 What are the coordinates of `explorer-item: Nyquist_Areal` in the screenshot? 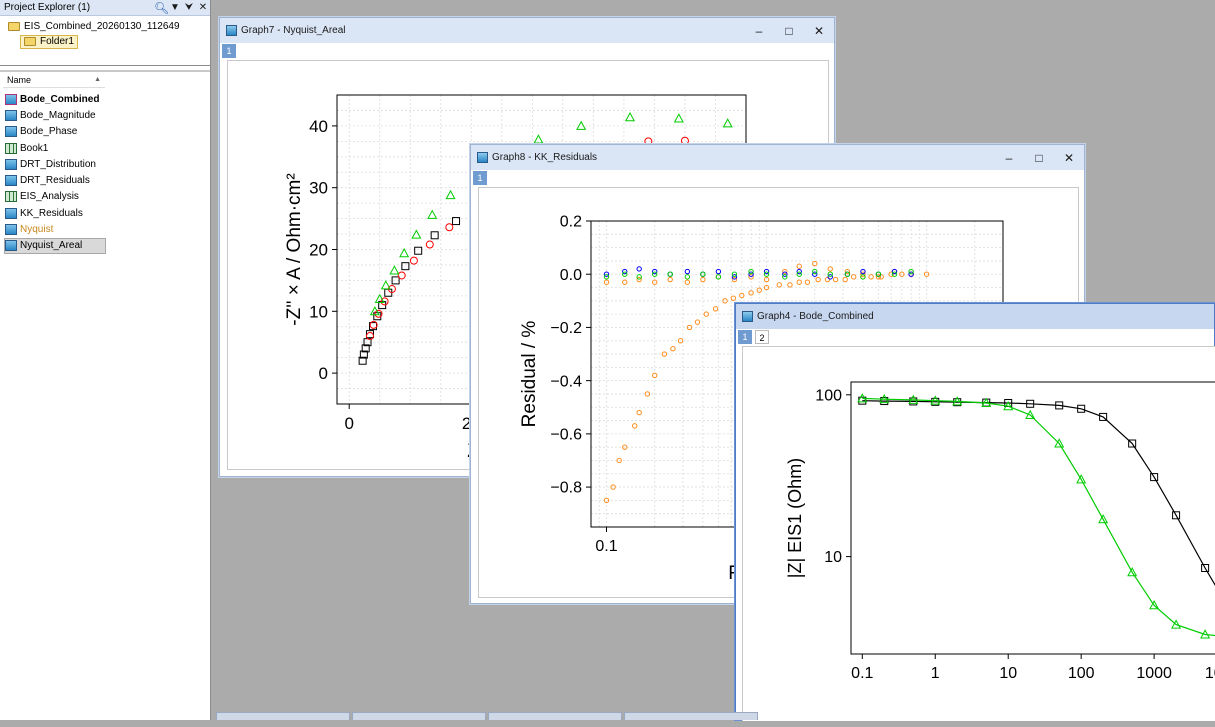 It's located at (55, 245).